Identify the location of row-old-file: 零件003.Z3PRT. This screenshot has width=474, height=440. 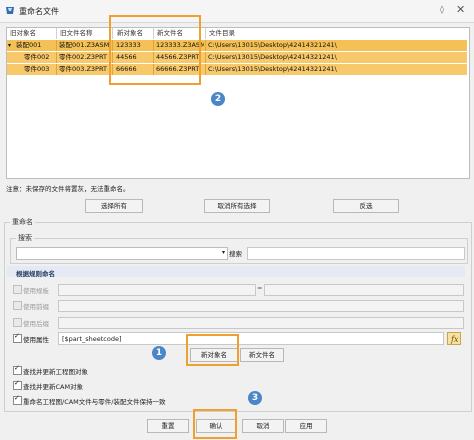
(83, 69).